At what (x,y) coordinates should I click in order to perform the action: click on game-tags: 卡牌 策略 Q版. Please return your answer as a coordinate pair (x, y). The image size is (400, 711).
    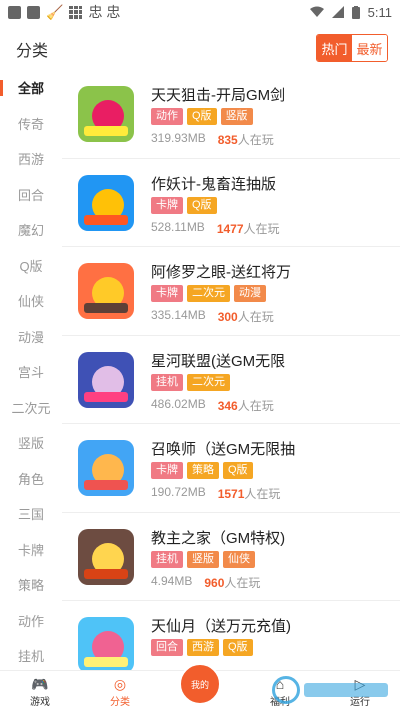
    Looking at the image, I should click on (202, 470).